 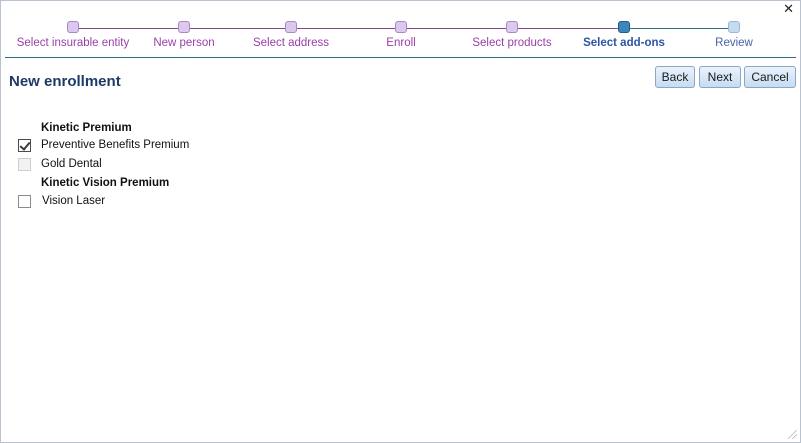 What do you see at coordinates (24, 164) in the screenshot?
I see `gold-dental-checkbox` at bounding box center [24, 164].